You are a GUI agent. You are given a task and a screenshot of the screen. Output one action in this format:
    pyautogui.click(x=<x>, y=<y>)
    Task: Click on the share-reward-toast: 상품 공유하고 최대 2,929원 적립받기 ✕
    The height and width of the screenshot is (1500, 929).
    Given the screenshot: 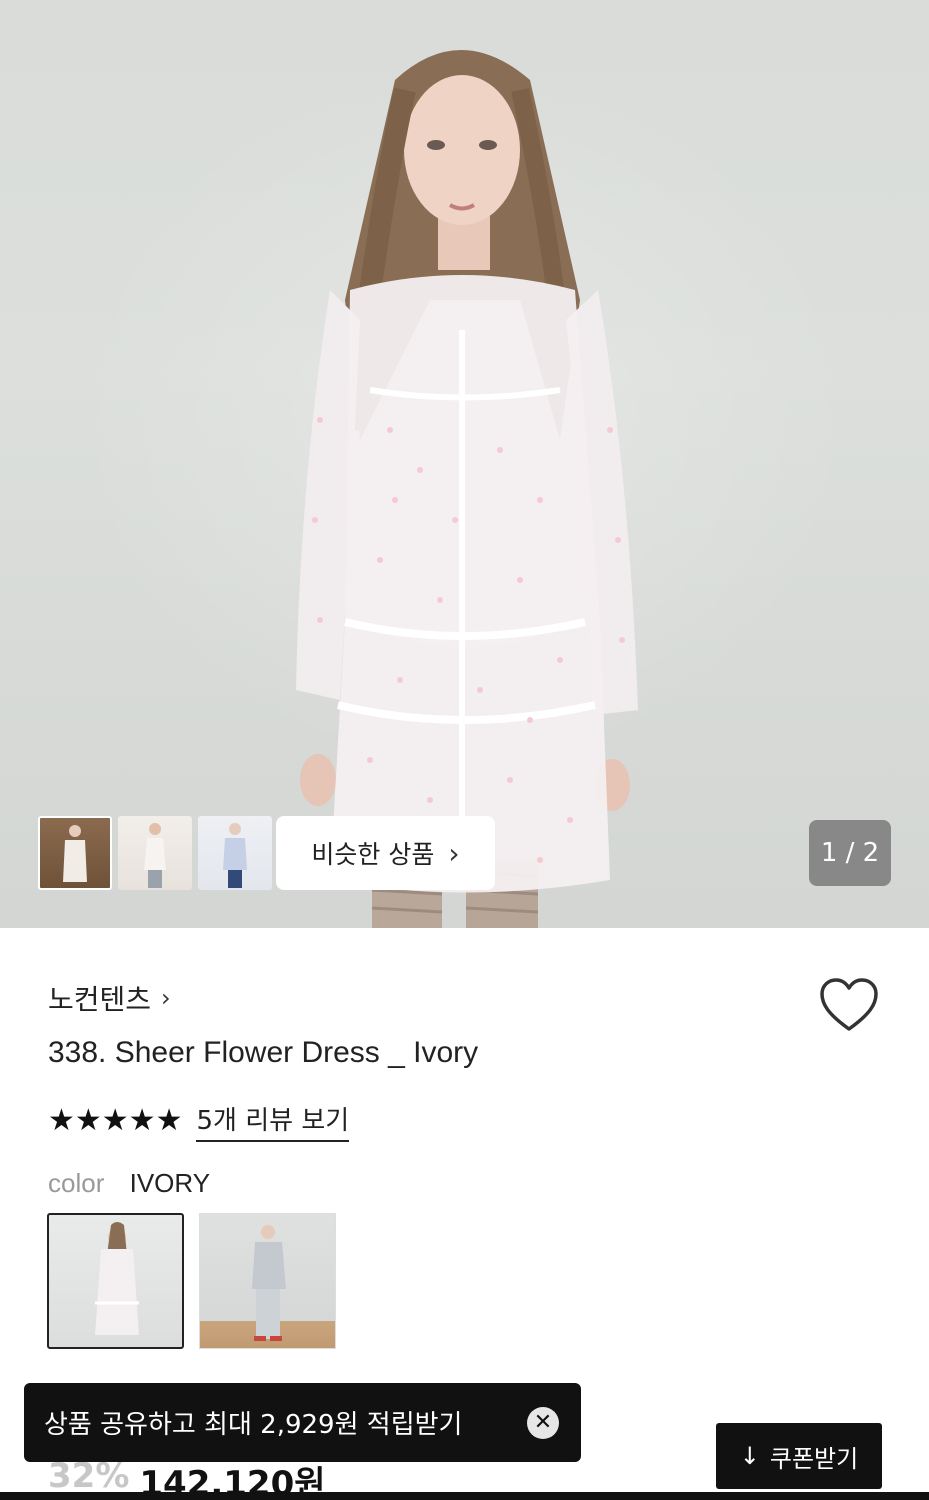 What is the action you would take?
    pyautogui.click(x=302, y=1422)
    